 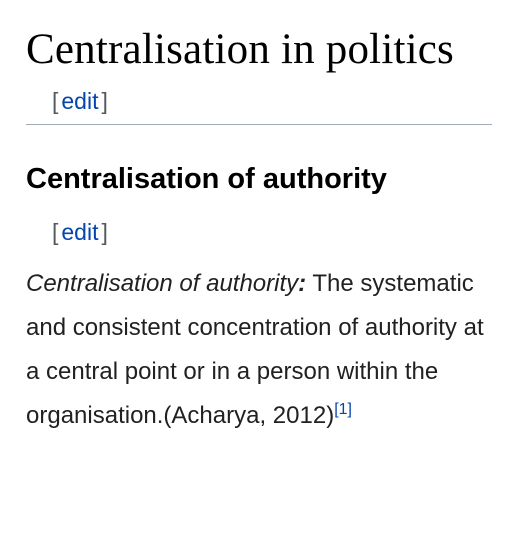 I want to click on definition-colon: :, so click(x=302, y=283).